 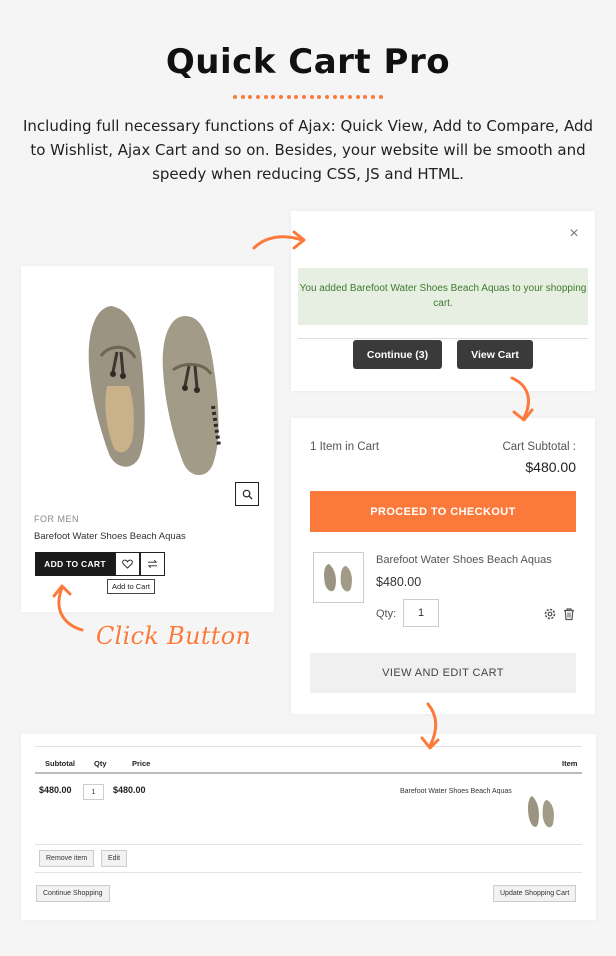 What do you see at coordinates (60, 763) in the screenshot?
I see `col-subtotal: Subtotal` at bounding box center [60, 763].